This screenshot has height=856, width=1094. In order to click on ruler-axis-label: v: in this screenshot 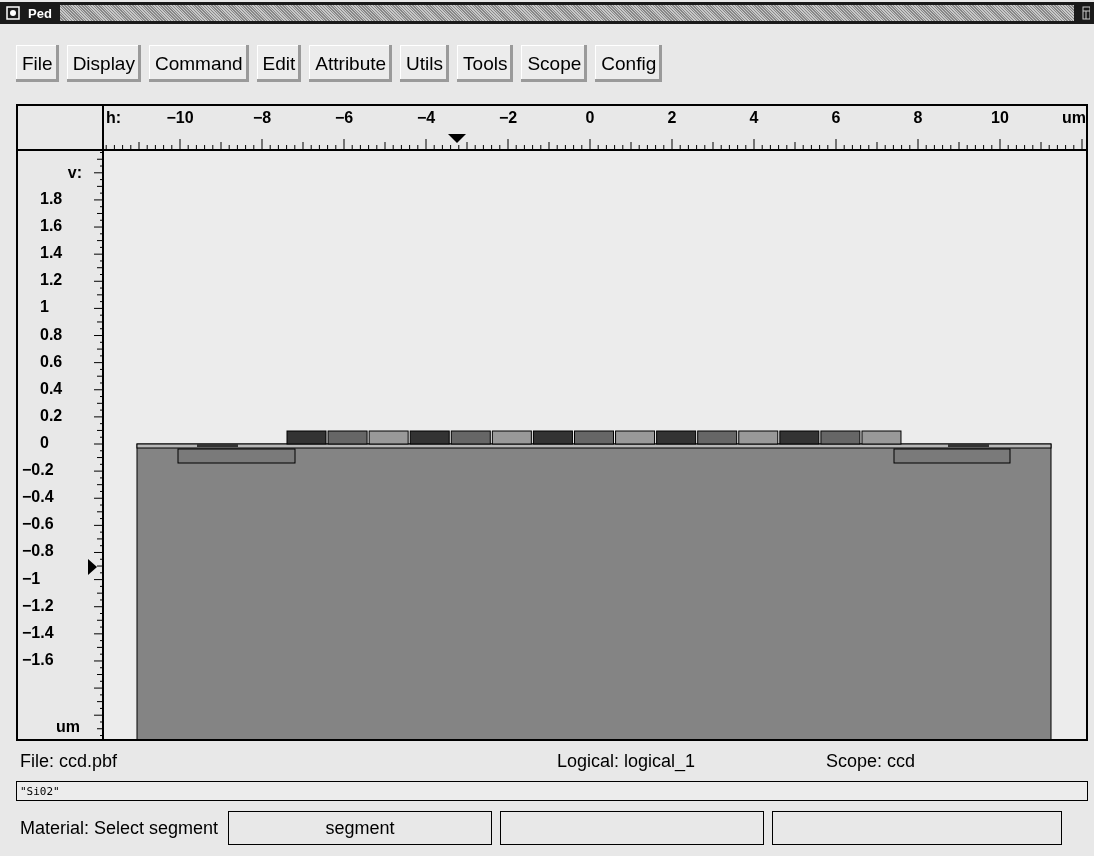, I will do `click(74, 172)`.